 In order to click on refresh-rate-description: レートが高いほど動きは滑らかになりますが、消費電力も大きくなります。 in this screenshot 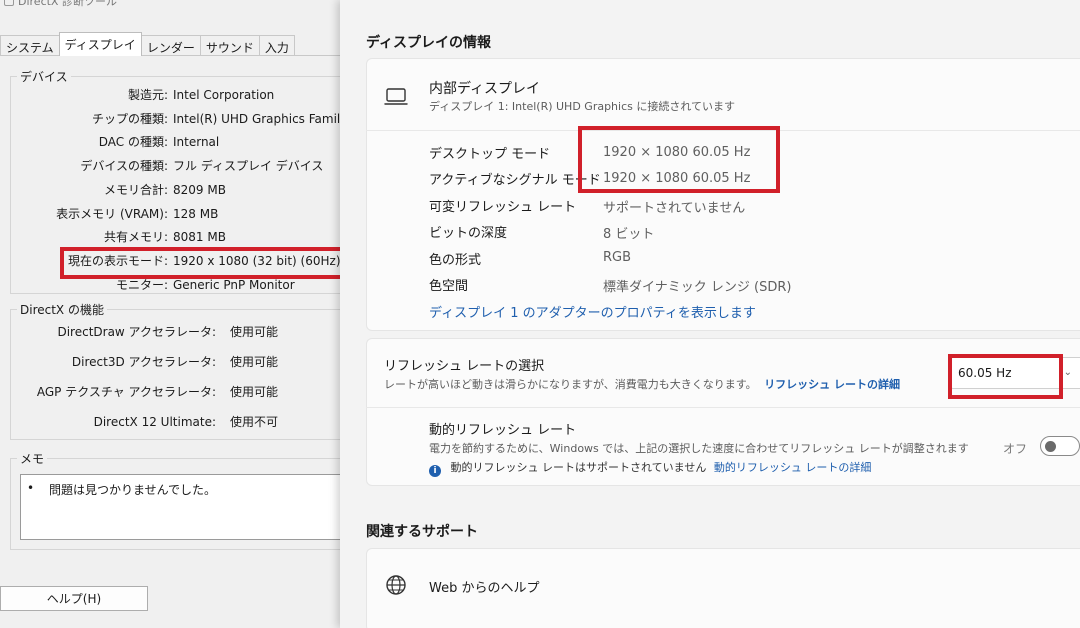, I will do `click(570, 384)`.